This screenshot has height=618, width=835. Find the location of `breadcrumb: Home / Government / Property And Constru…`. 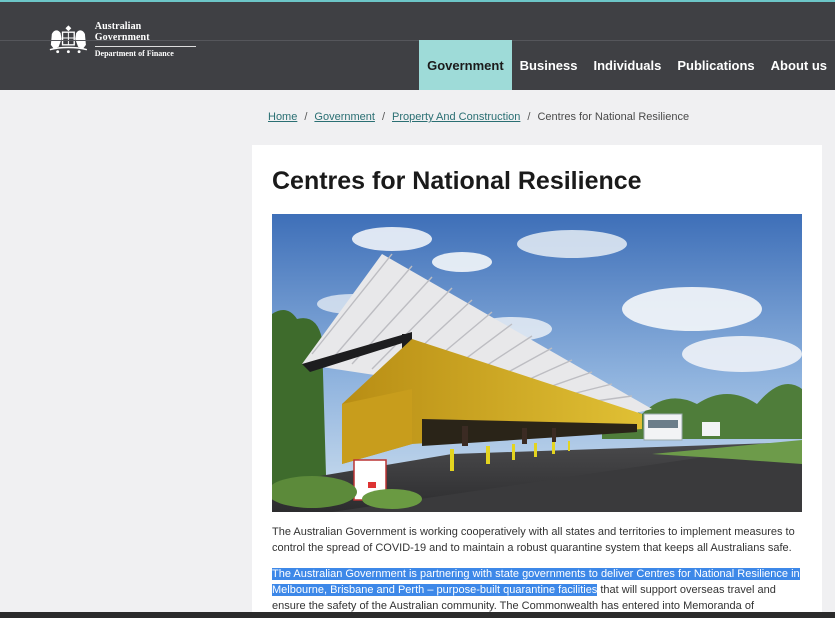

breadcrumb: Home / Government / Property And Constru… is located at coordinates (478, 117).